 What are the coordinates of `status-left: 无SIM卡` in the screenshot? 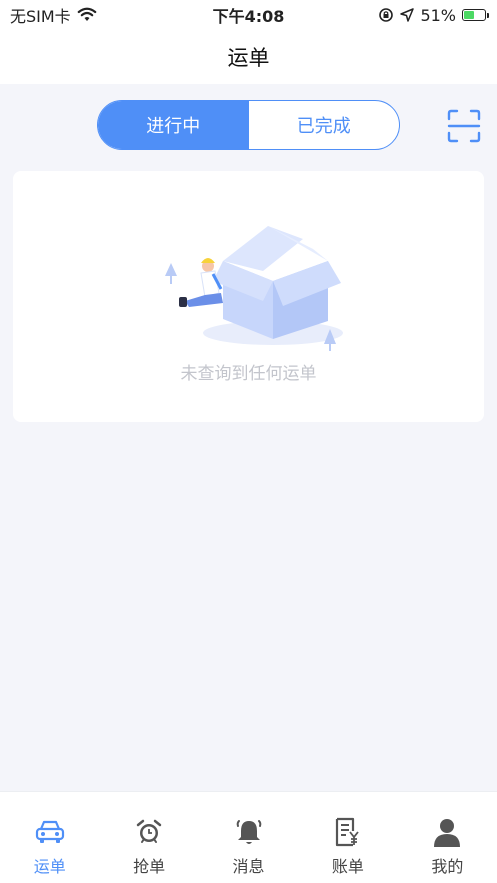 It's located at (53, 15).